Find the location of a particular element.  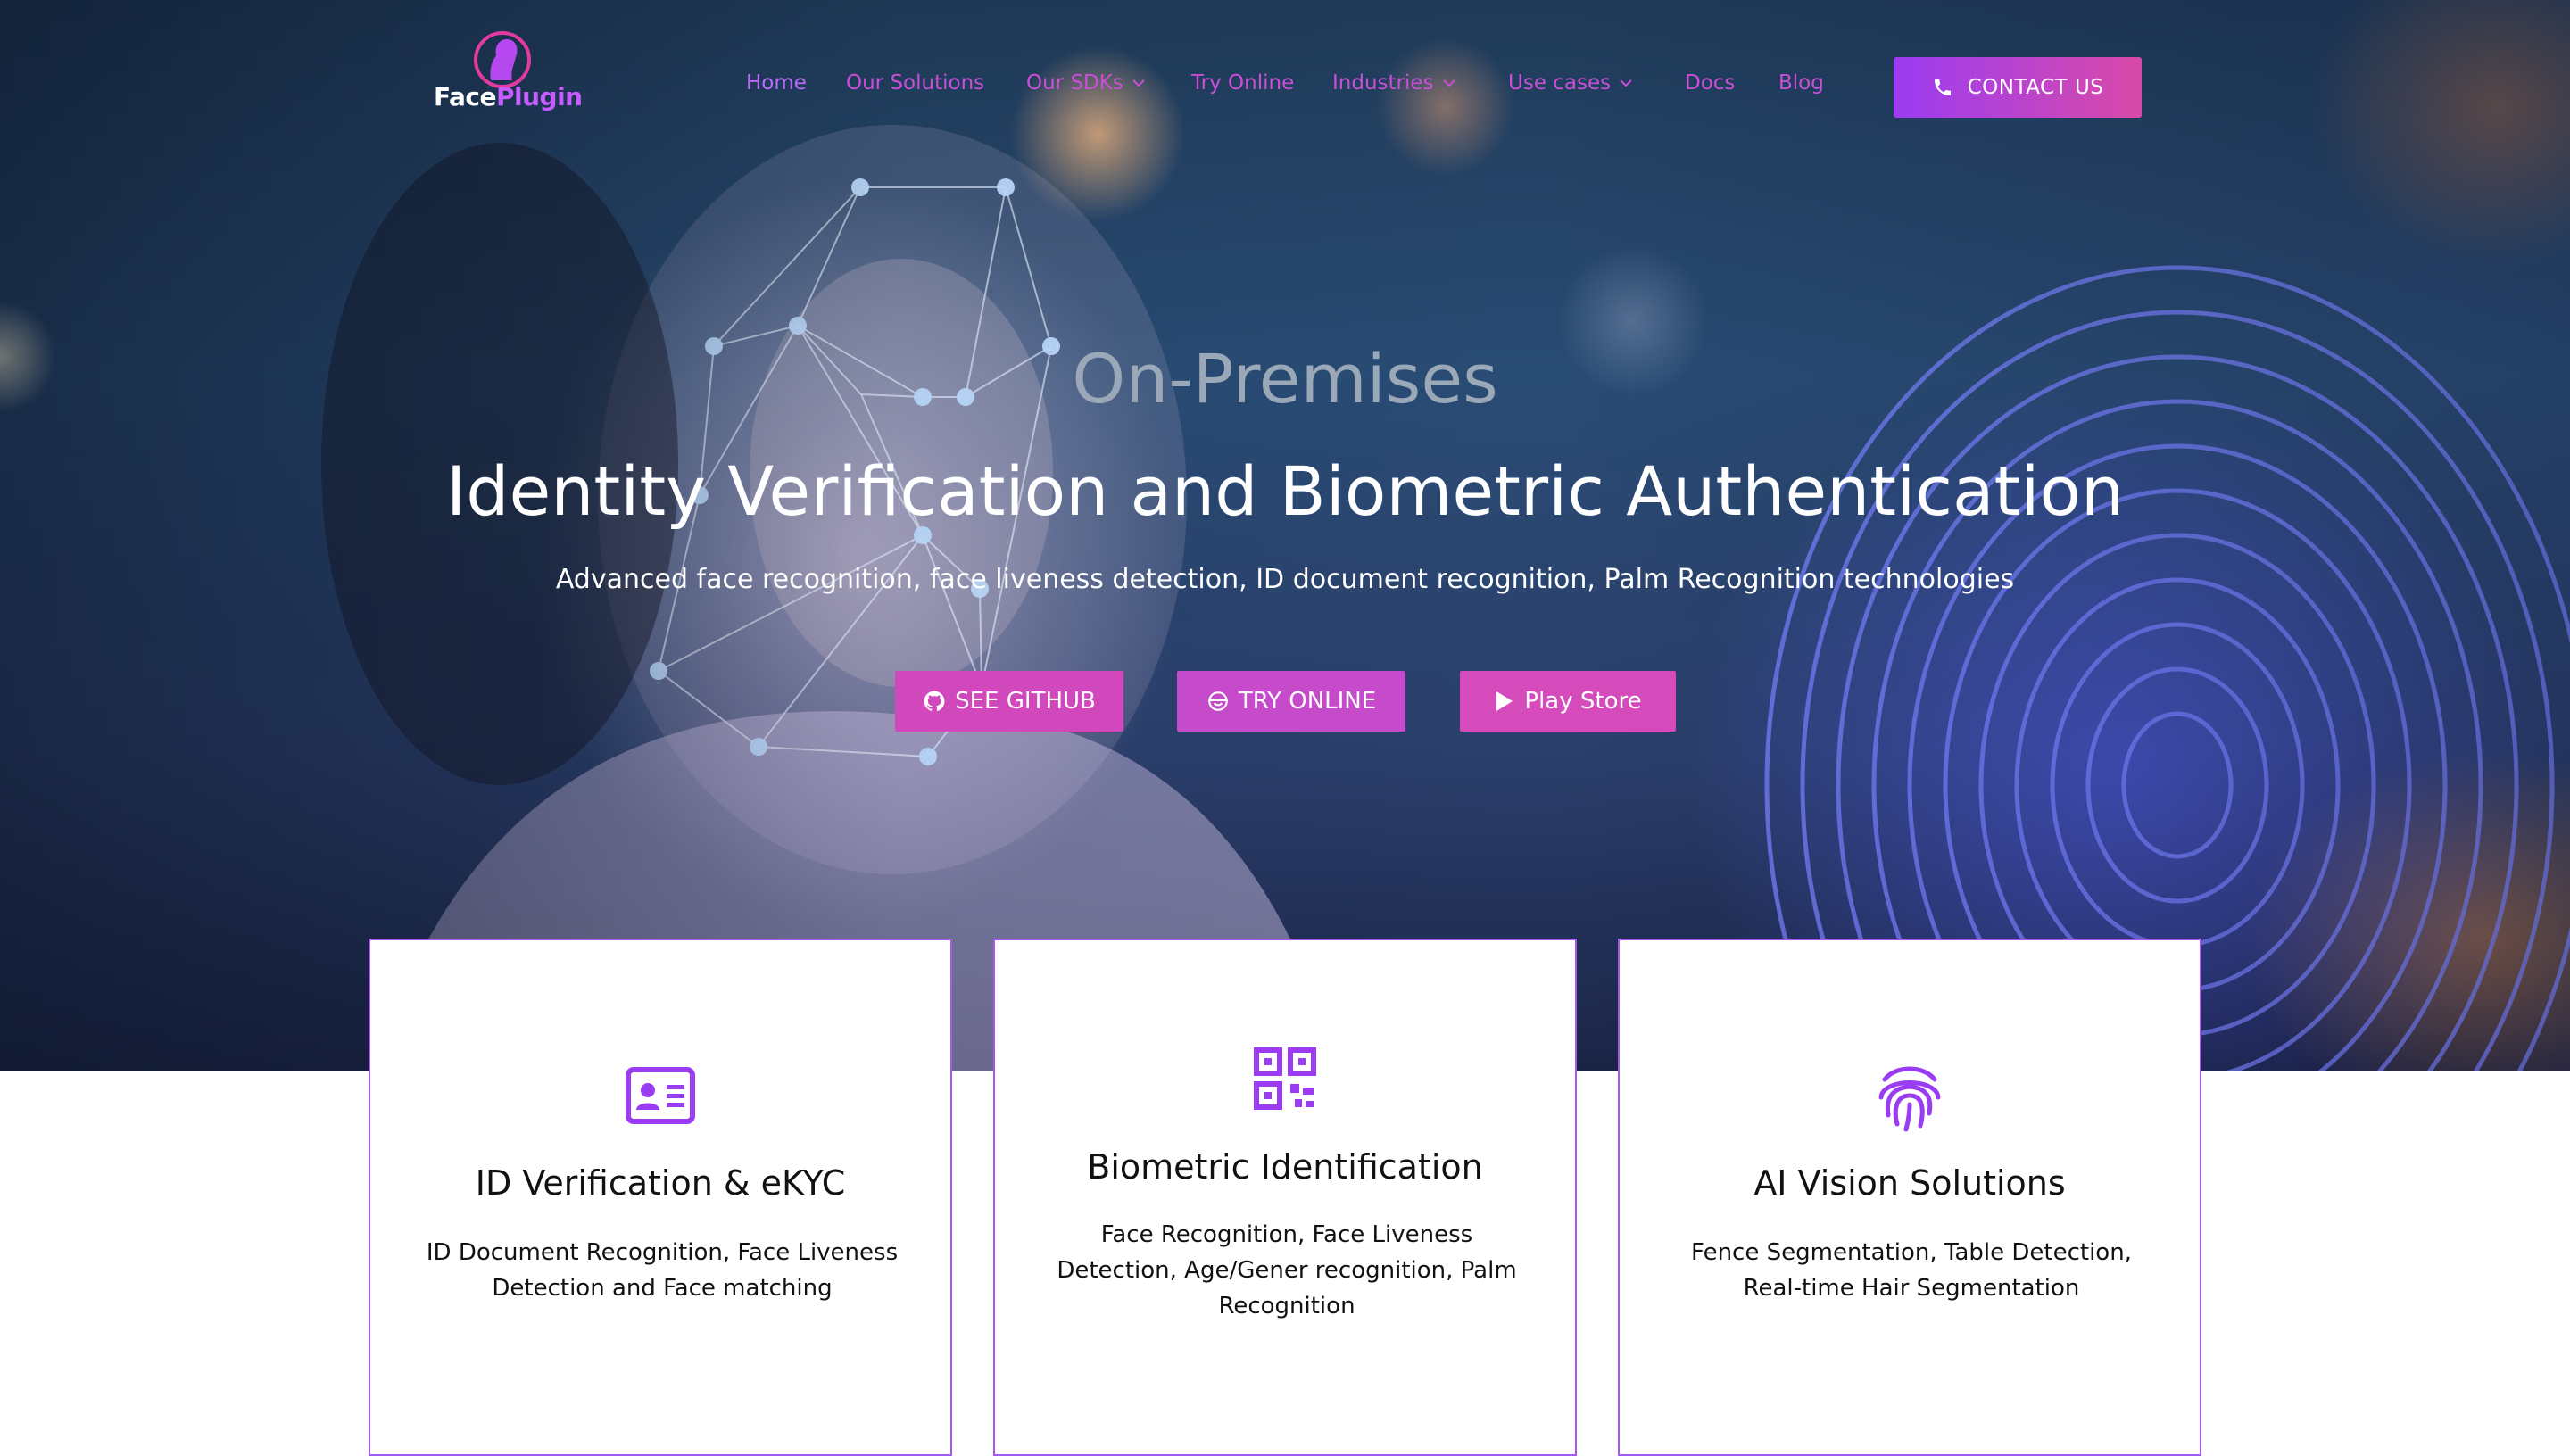

try-online-button: TRY ONLINE is located at coordinates (1291, 701).